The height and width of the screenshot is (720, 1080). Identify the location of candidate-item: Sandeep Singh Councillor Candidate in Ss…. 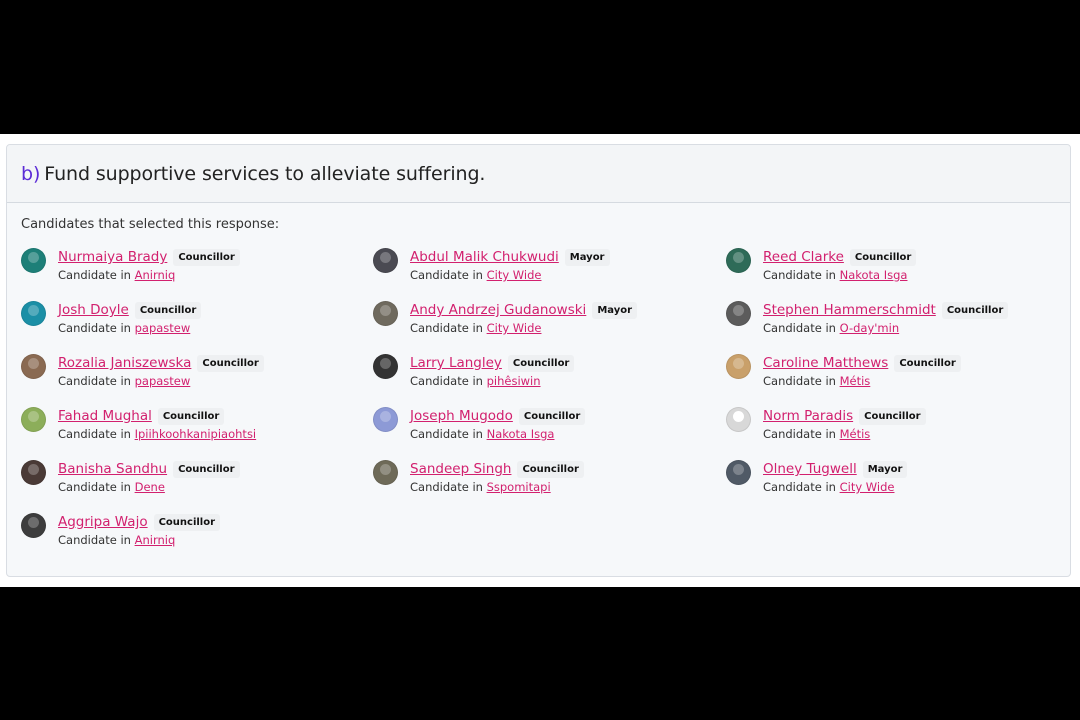
(549, 485).